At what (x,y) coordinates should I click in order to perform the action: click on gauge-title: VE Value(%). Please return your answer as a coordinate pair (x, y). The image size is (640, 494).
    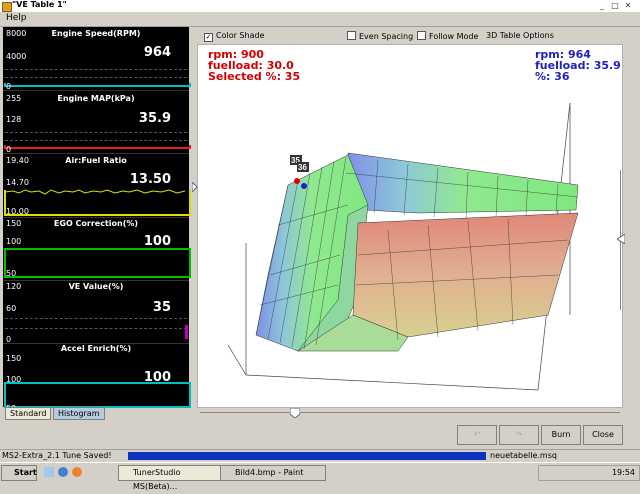
    Looking at the image, I should click on (96, 286).